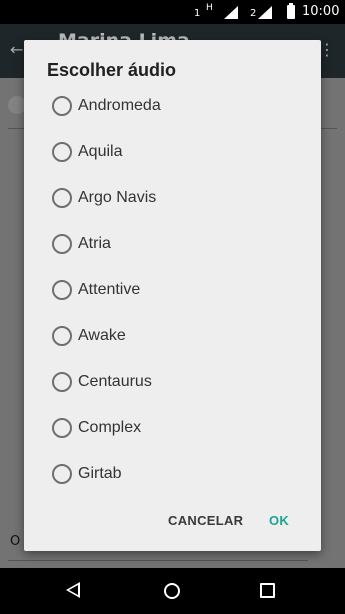 The width and height of the screenshot is (345, 614). I want to click on option-label: Centaurus, so click(115, 381).